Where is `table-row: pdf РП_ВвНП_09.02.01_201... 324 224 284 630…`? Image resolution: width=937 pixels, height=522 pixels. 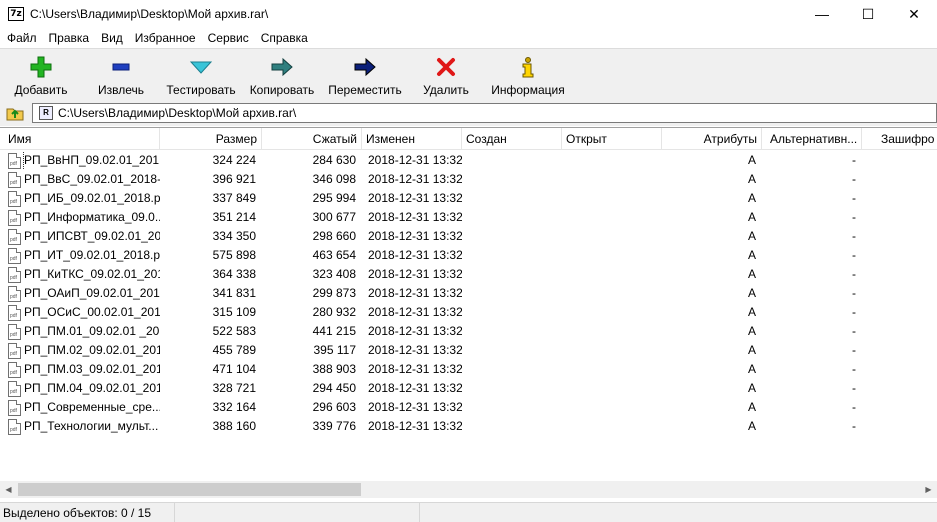 table-row: pdf РП_ВвНП_09.02.01_201... 324 224 284 630… is located at coordinates (468, 160).